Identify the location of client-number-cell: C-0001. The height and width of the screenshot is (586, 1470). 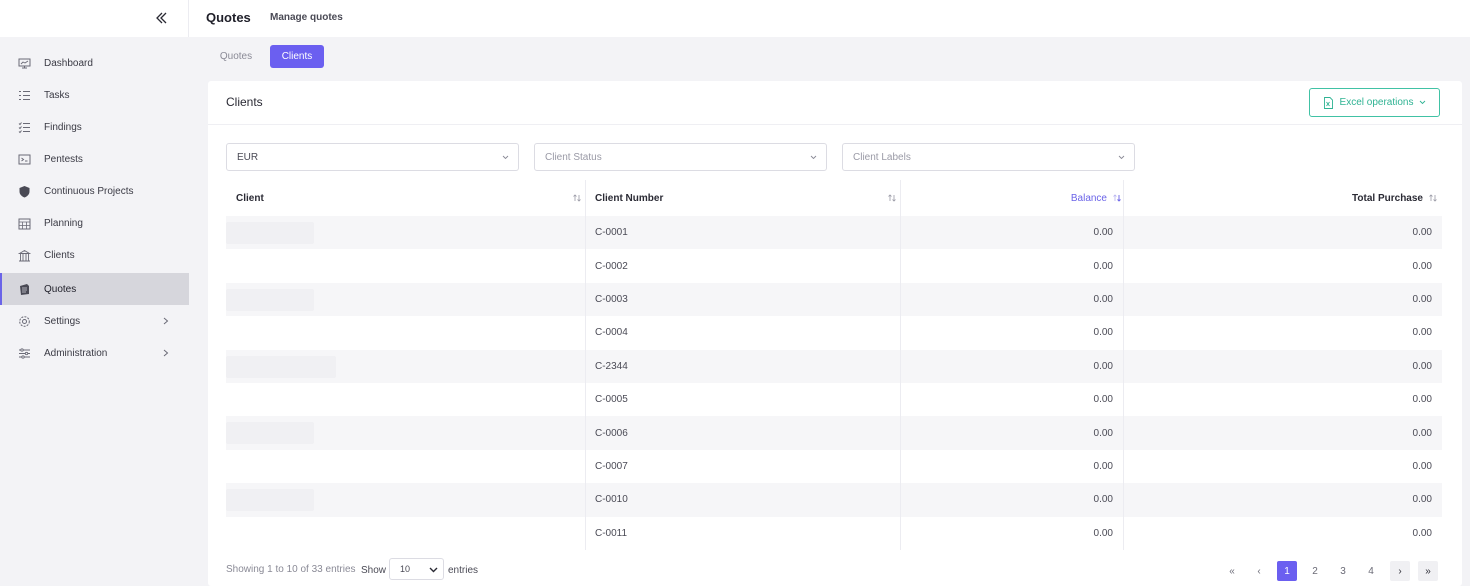
(611, 233).